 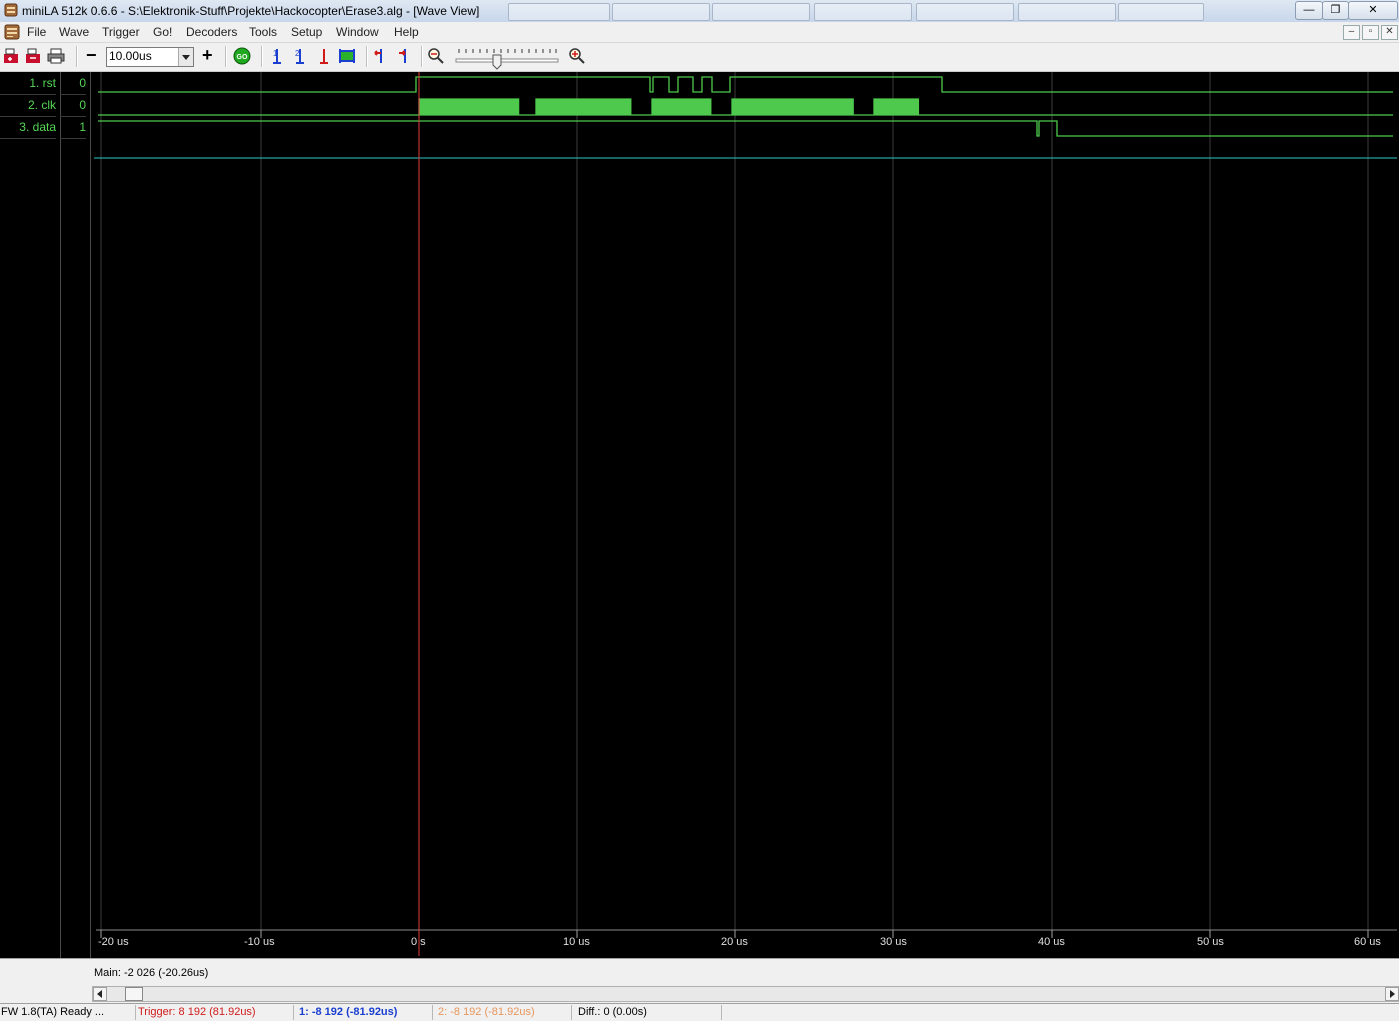 I want to click on fit-cursors-icon, so click(x=347, y=56).